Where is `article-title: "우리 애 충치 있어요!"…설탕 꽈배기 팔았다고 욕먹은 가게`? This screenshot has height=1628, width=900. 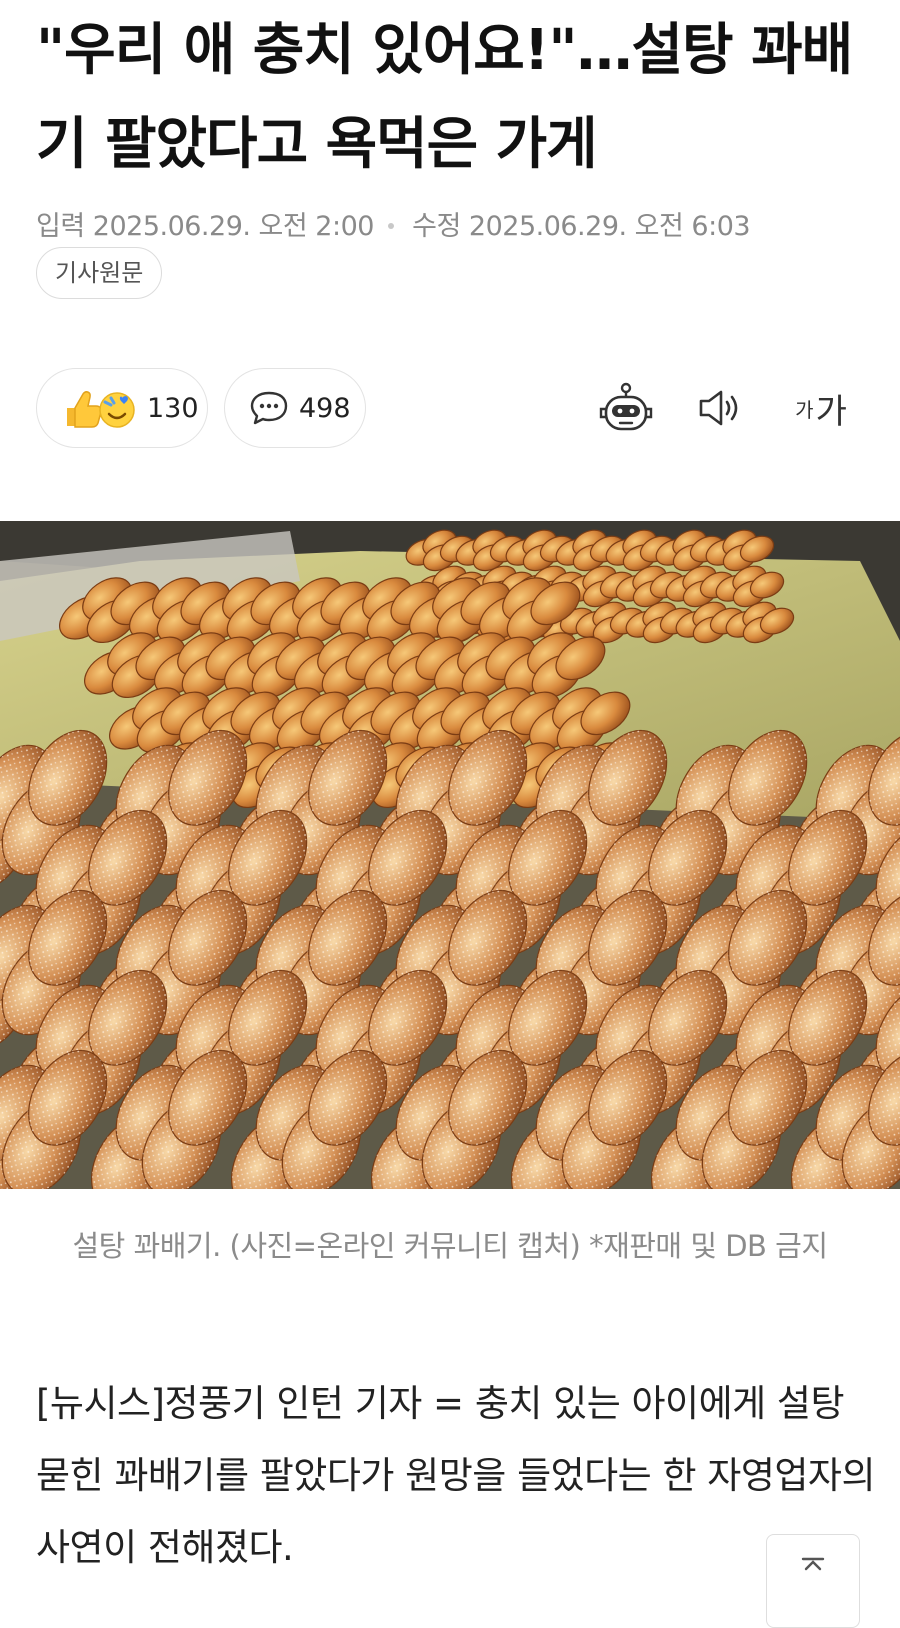
article-title: "우리 애 충치 있어요!"…설탕 꽈배기 팔았다고 욕먹은 가게 is located at coordinates (444, 97).